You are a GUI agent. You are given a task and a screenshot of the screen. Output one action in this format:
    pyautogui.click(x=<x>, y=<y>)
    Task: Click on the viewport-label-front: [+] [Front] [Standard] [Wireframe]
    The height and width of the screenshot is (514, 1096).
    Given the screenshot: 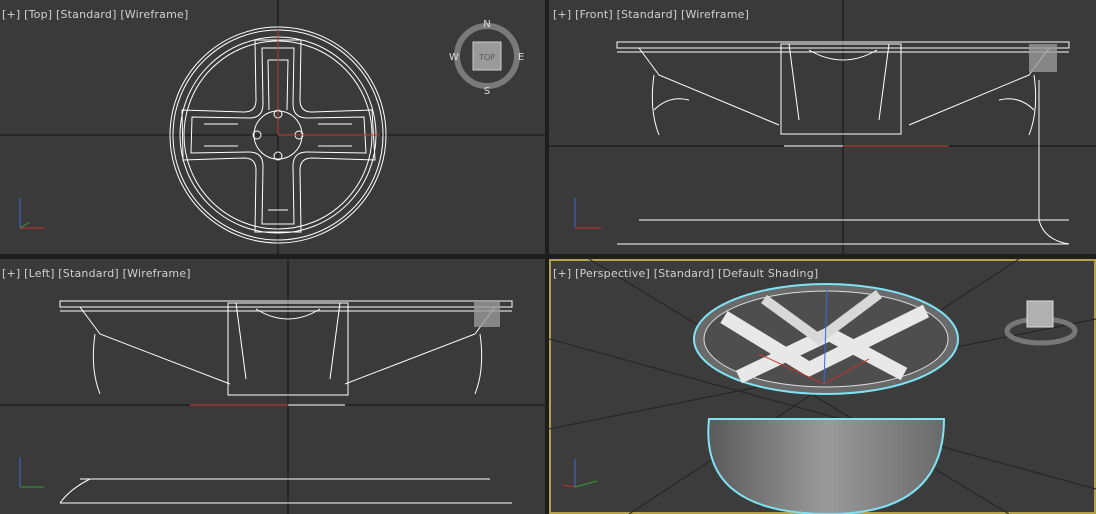 What is the action you would take?
    pyautogui.click(x=651, y=14)
    